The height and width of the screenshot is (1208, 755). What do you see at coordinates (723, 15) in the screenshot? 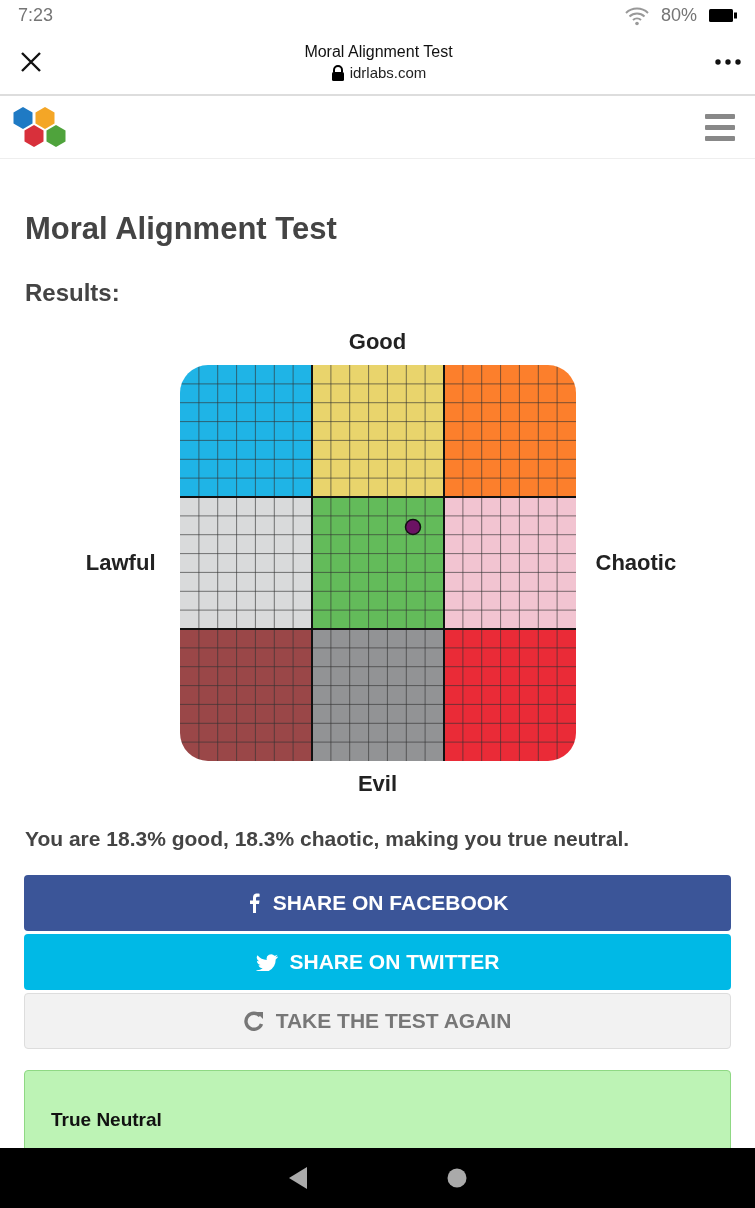
I see `battery-icon` at bounding box center [723, 15].